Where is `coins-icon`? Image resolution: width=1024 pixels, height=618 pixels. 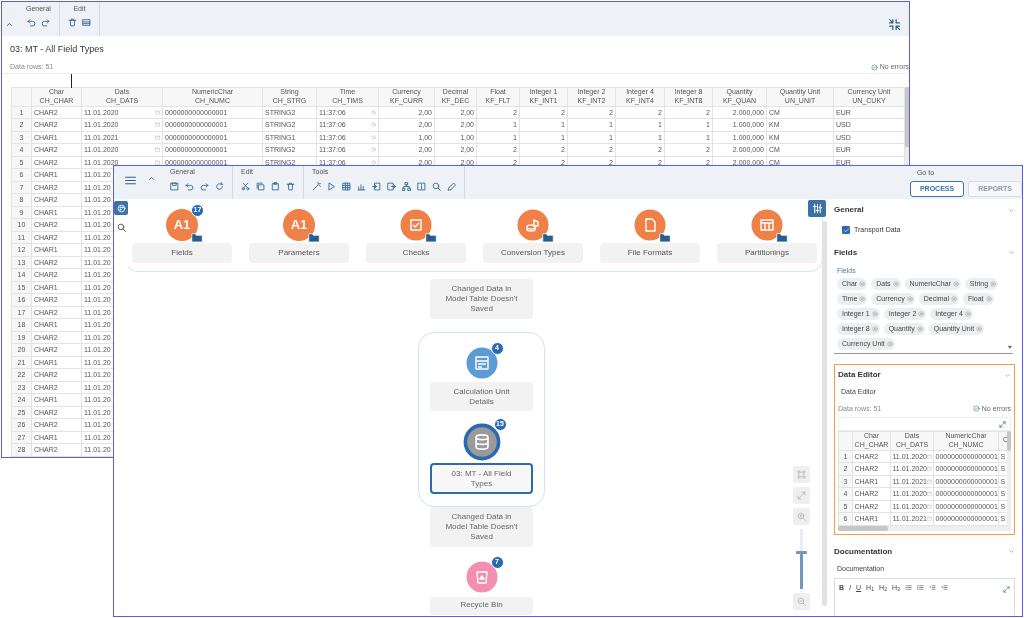 coins-icon is located at coordinates (533, 225).